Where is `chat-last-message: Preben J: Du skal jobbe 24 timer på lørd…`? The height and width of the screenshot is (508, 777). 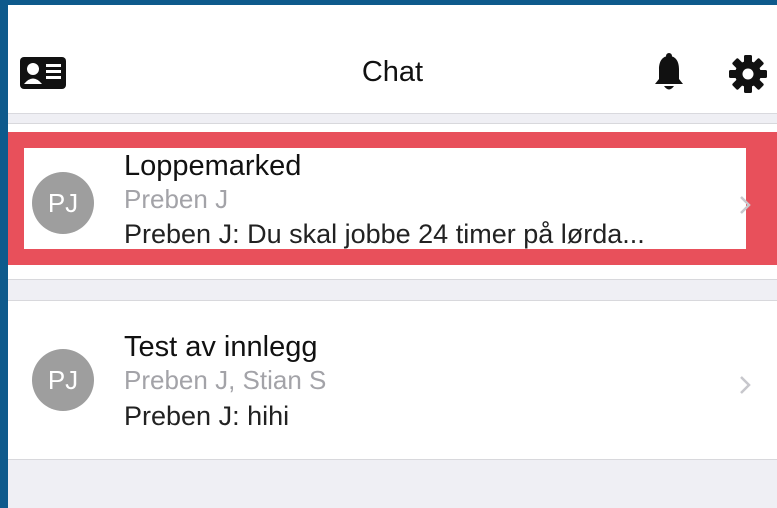 chat-last-message: Preben J: Du skal jobbe 24 timer på lørd… is located at coordinates (384, 234).